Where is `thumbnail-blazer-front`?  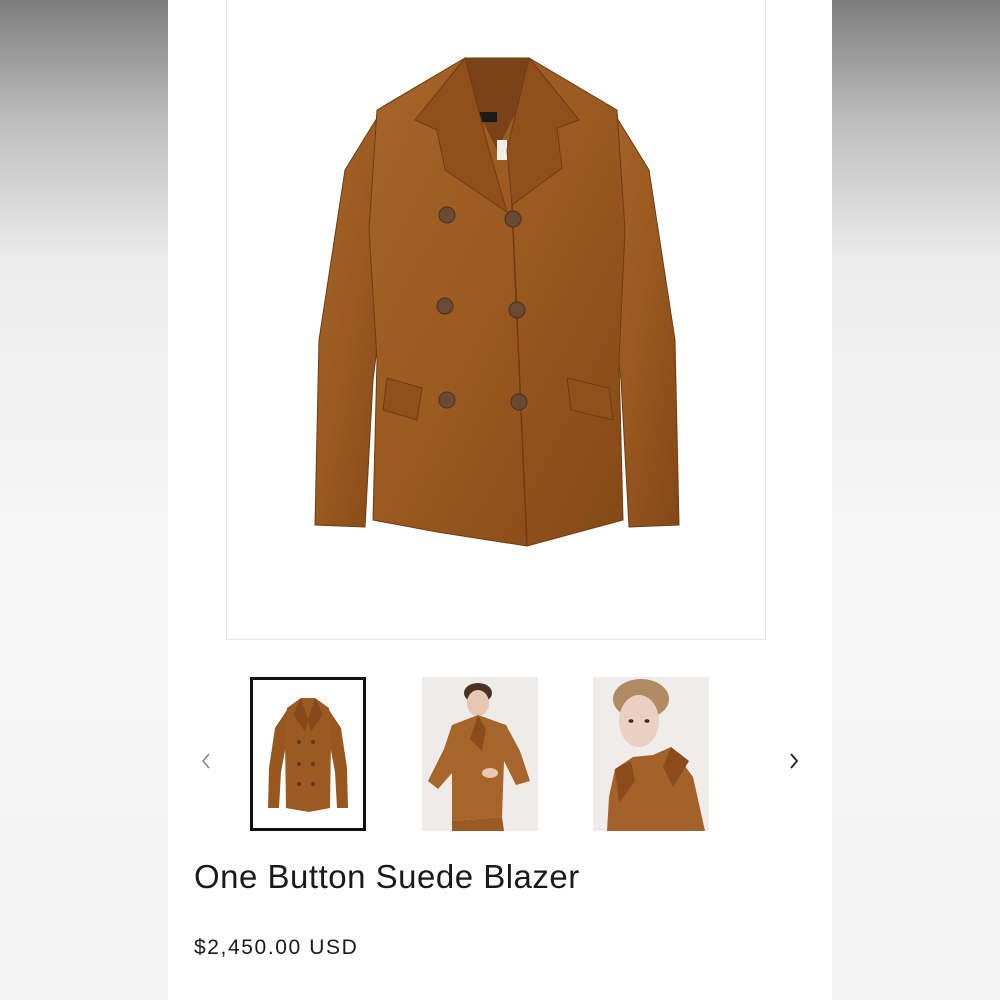
thumbnail-blazer-front is located at coordinates (308, 754).